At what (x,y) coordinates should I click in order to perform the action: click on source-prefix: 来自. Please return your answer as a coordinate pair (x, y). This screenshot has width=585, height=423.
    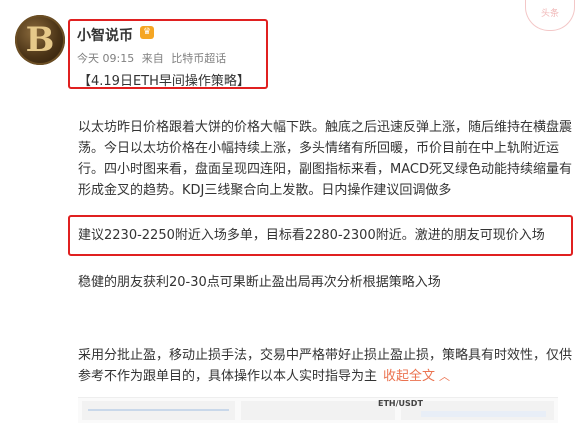
    Looking at the image, I should click on (152, 58).